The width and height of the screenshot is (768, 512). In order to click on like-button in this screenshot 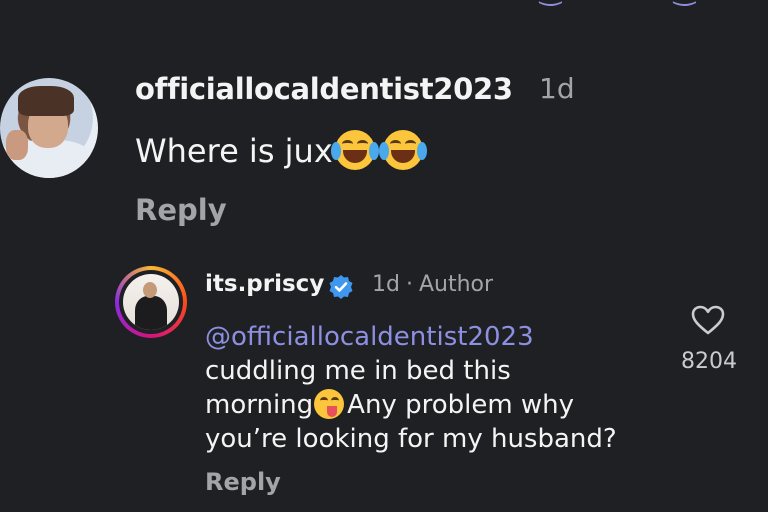, I will do `click(708, 320)`.